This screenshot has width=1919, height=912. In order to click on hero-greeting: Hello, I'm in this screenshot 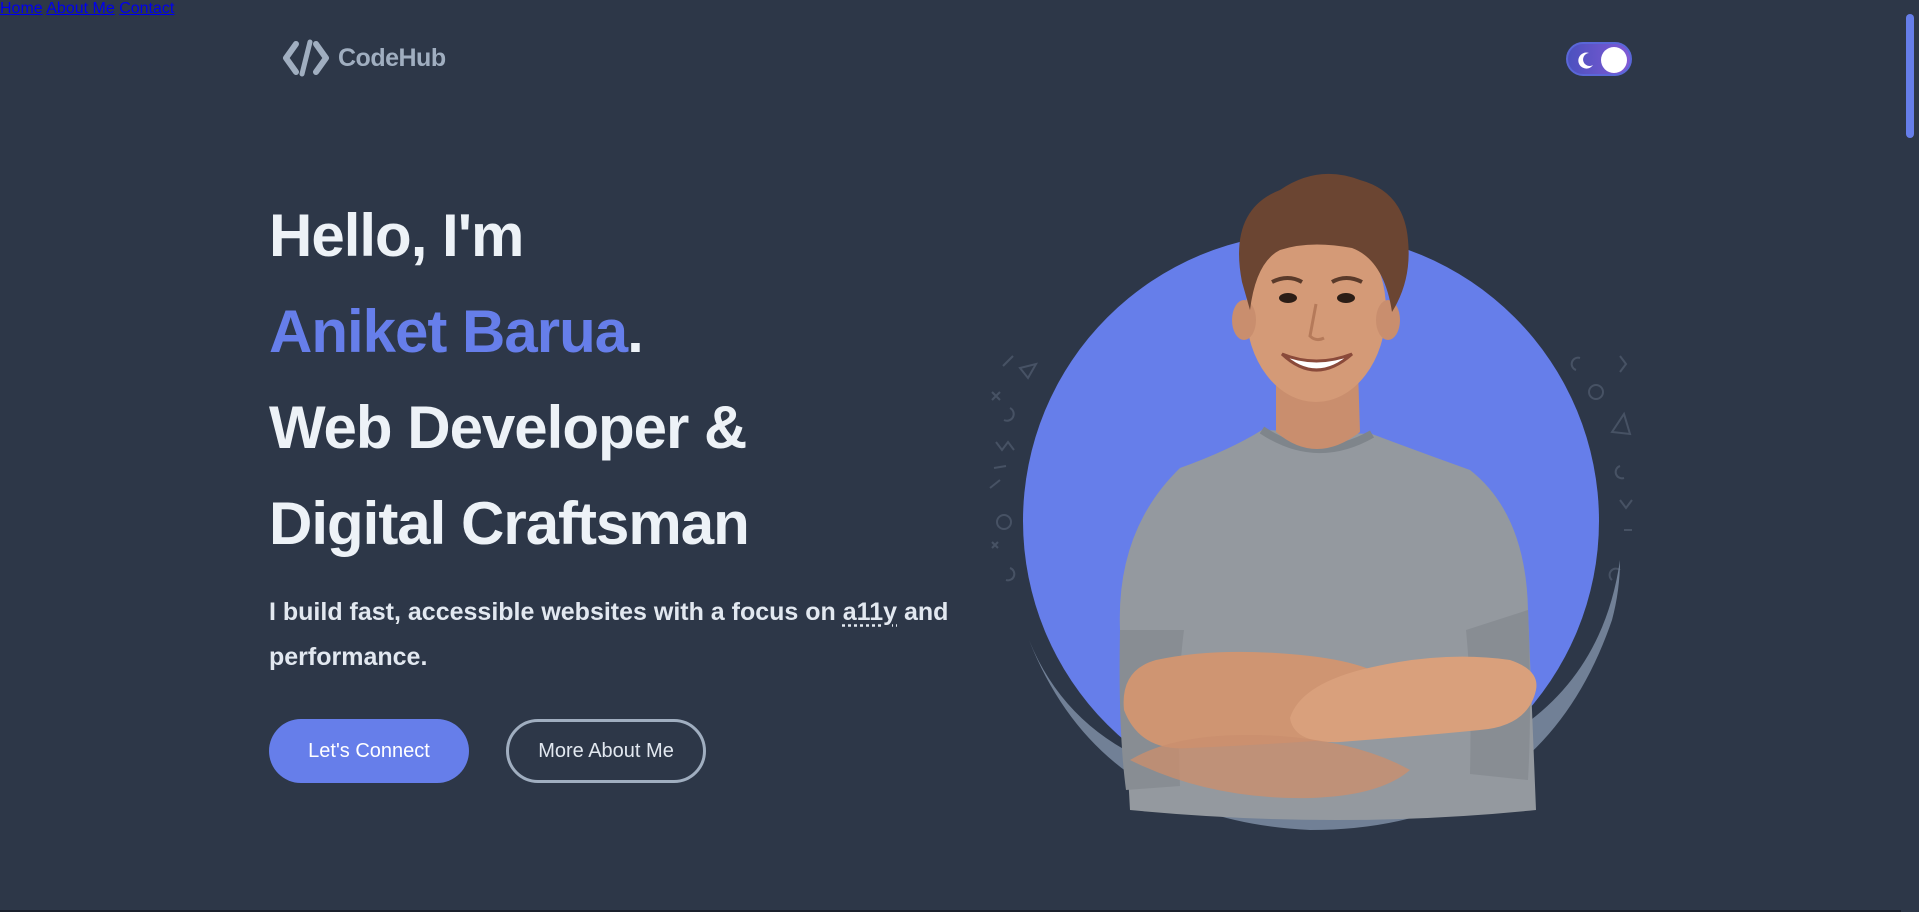, I will do `click(396, 235)`.